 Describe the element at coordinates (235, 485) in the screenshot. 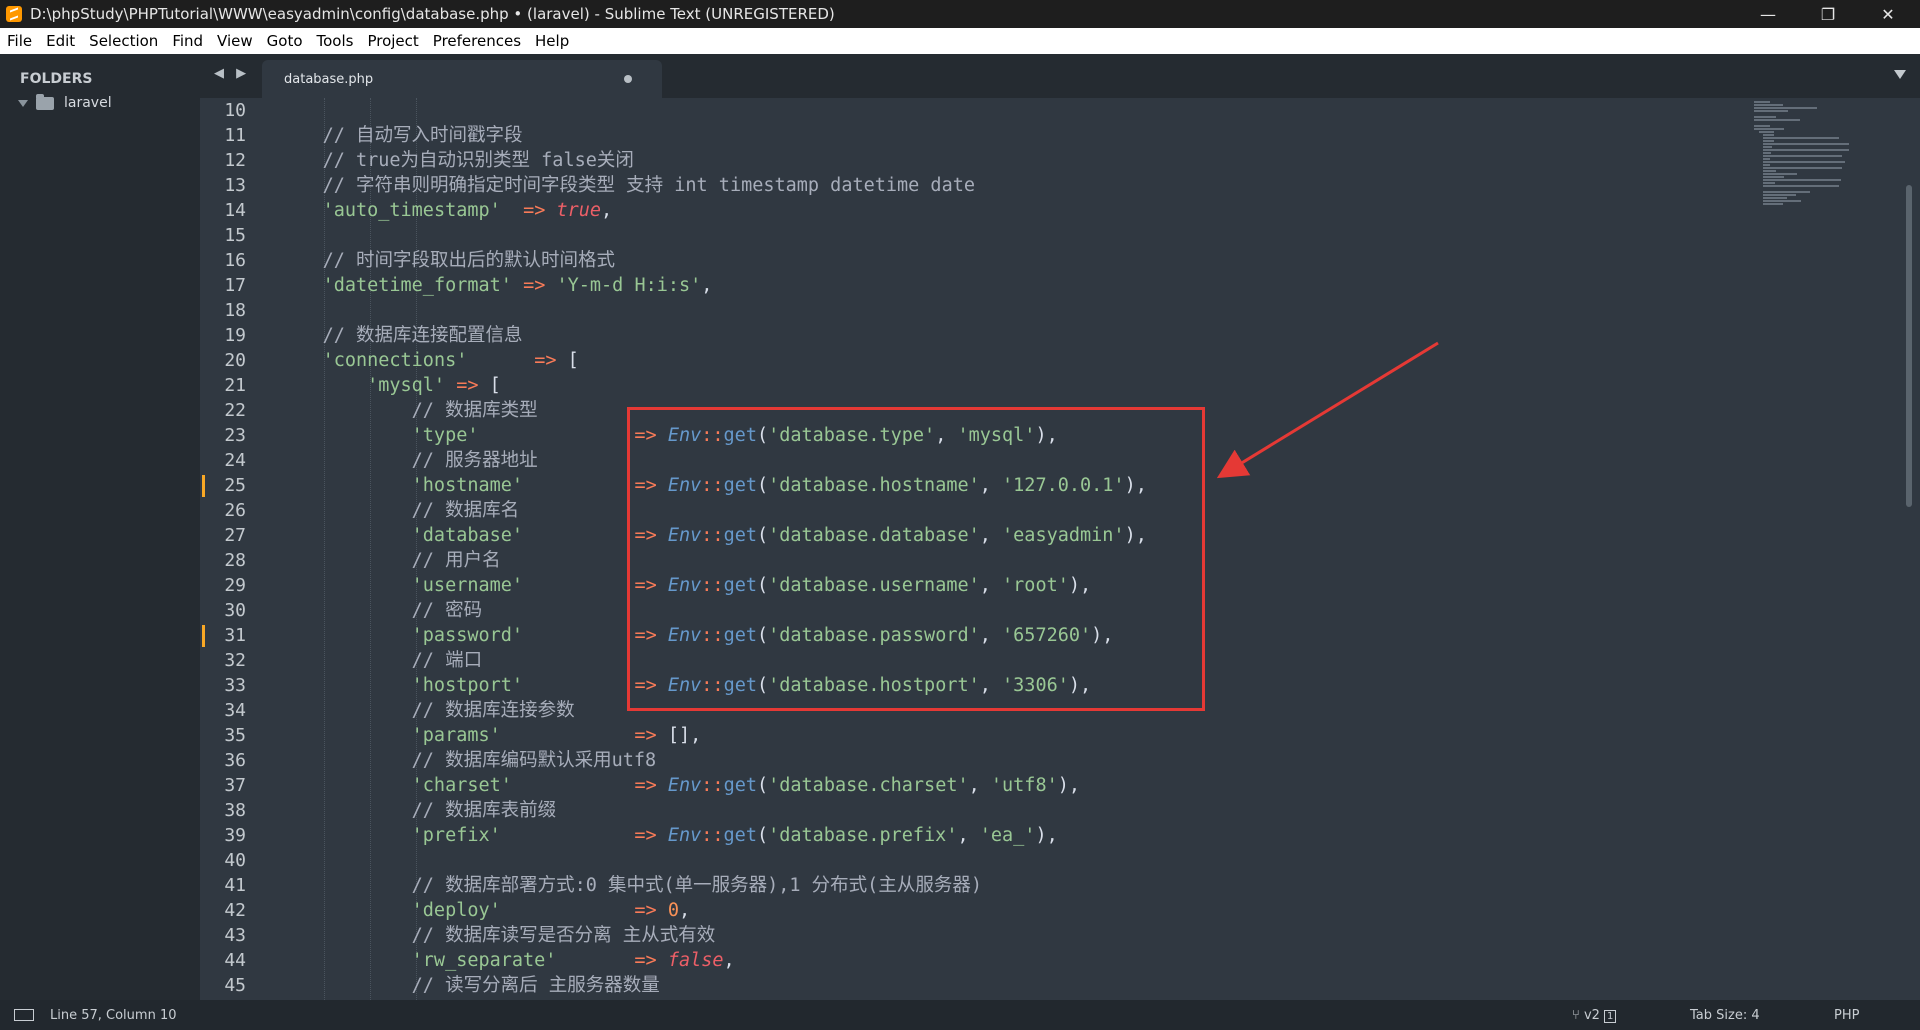

I see `line-number: 25` at that location.